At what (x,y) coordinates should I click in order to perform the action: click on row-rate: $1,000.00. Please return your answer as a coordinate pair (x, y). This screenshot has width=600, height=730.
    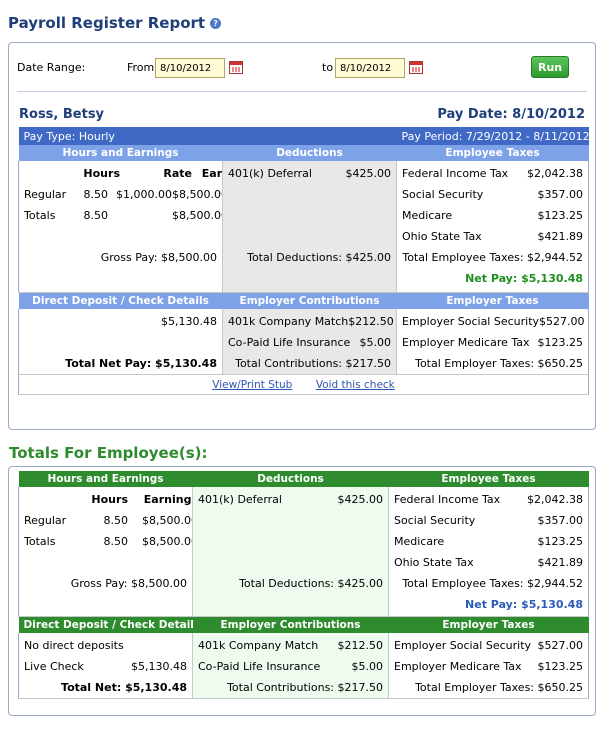
    Looking at the image, I should click on (144, 194).